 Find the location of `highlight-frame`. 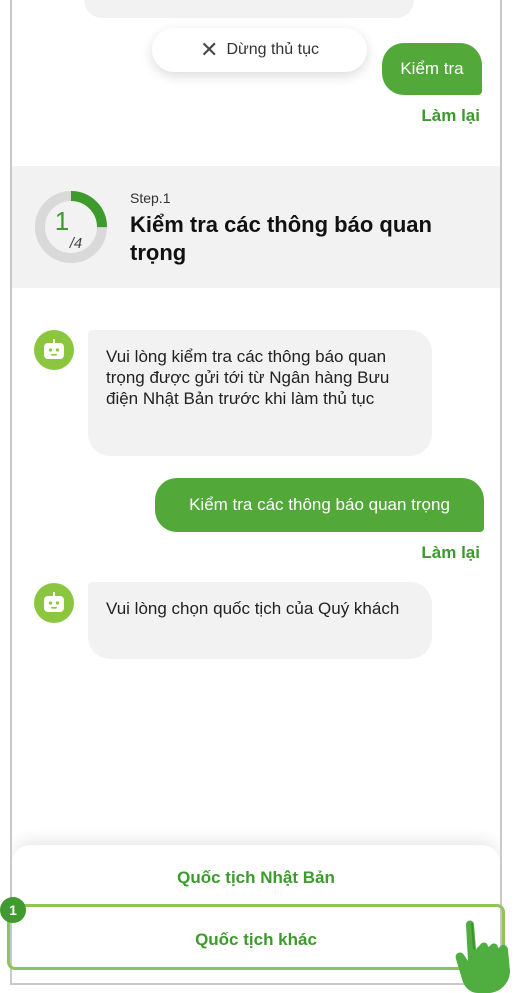

highlight-frame is located at coordinates (256, 937).